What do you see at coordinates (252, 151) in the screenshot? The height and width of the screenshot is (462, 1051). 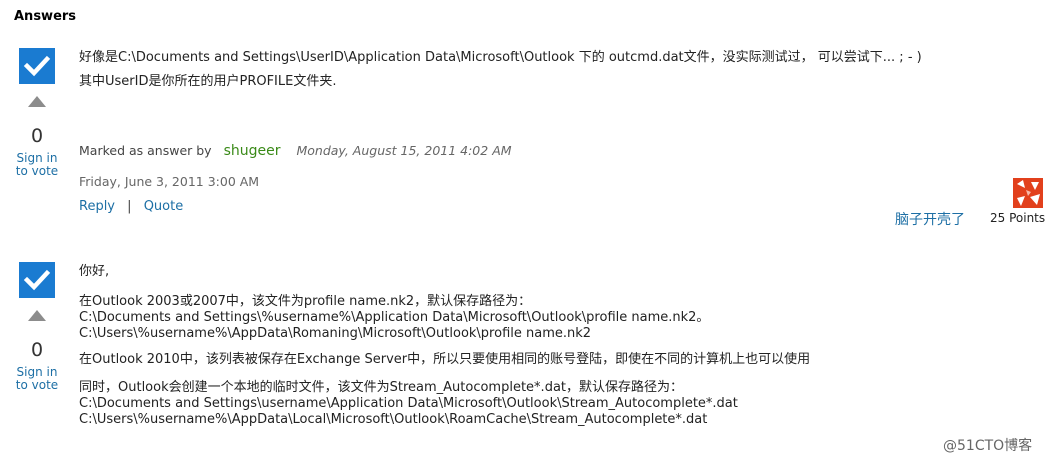 I see `marked-by-user-link: shugeer` at bounding box center [252, 151].